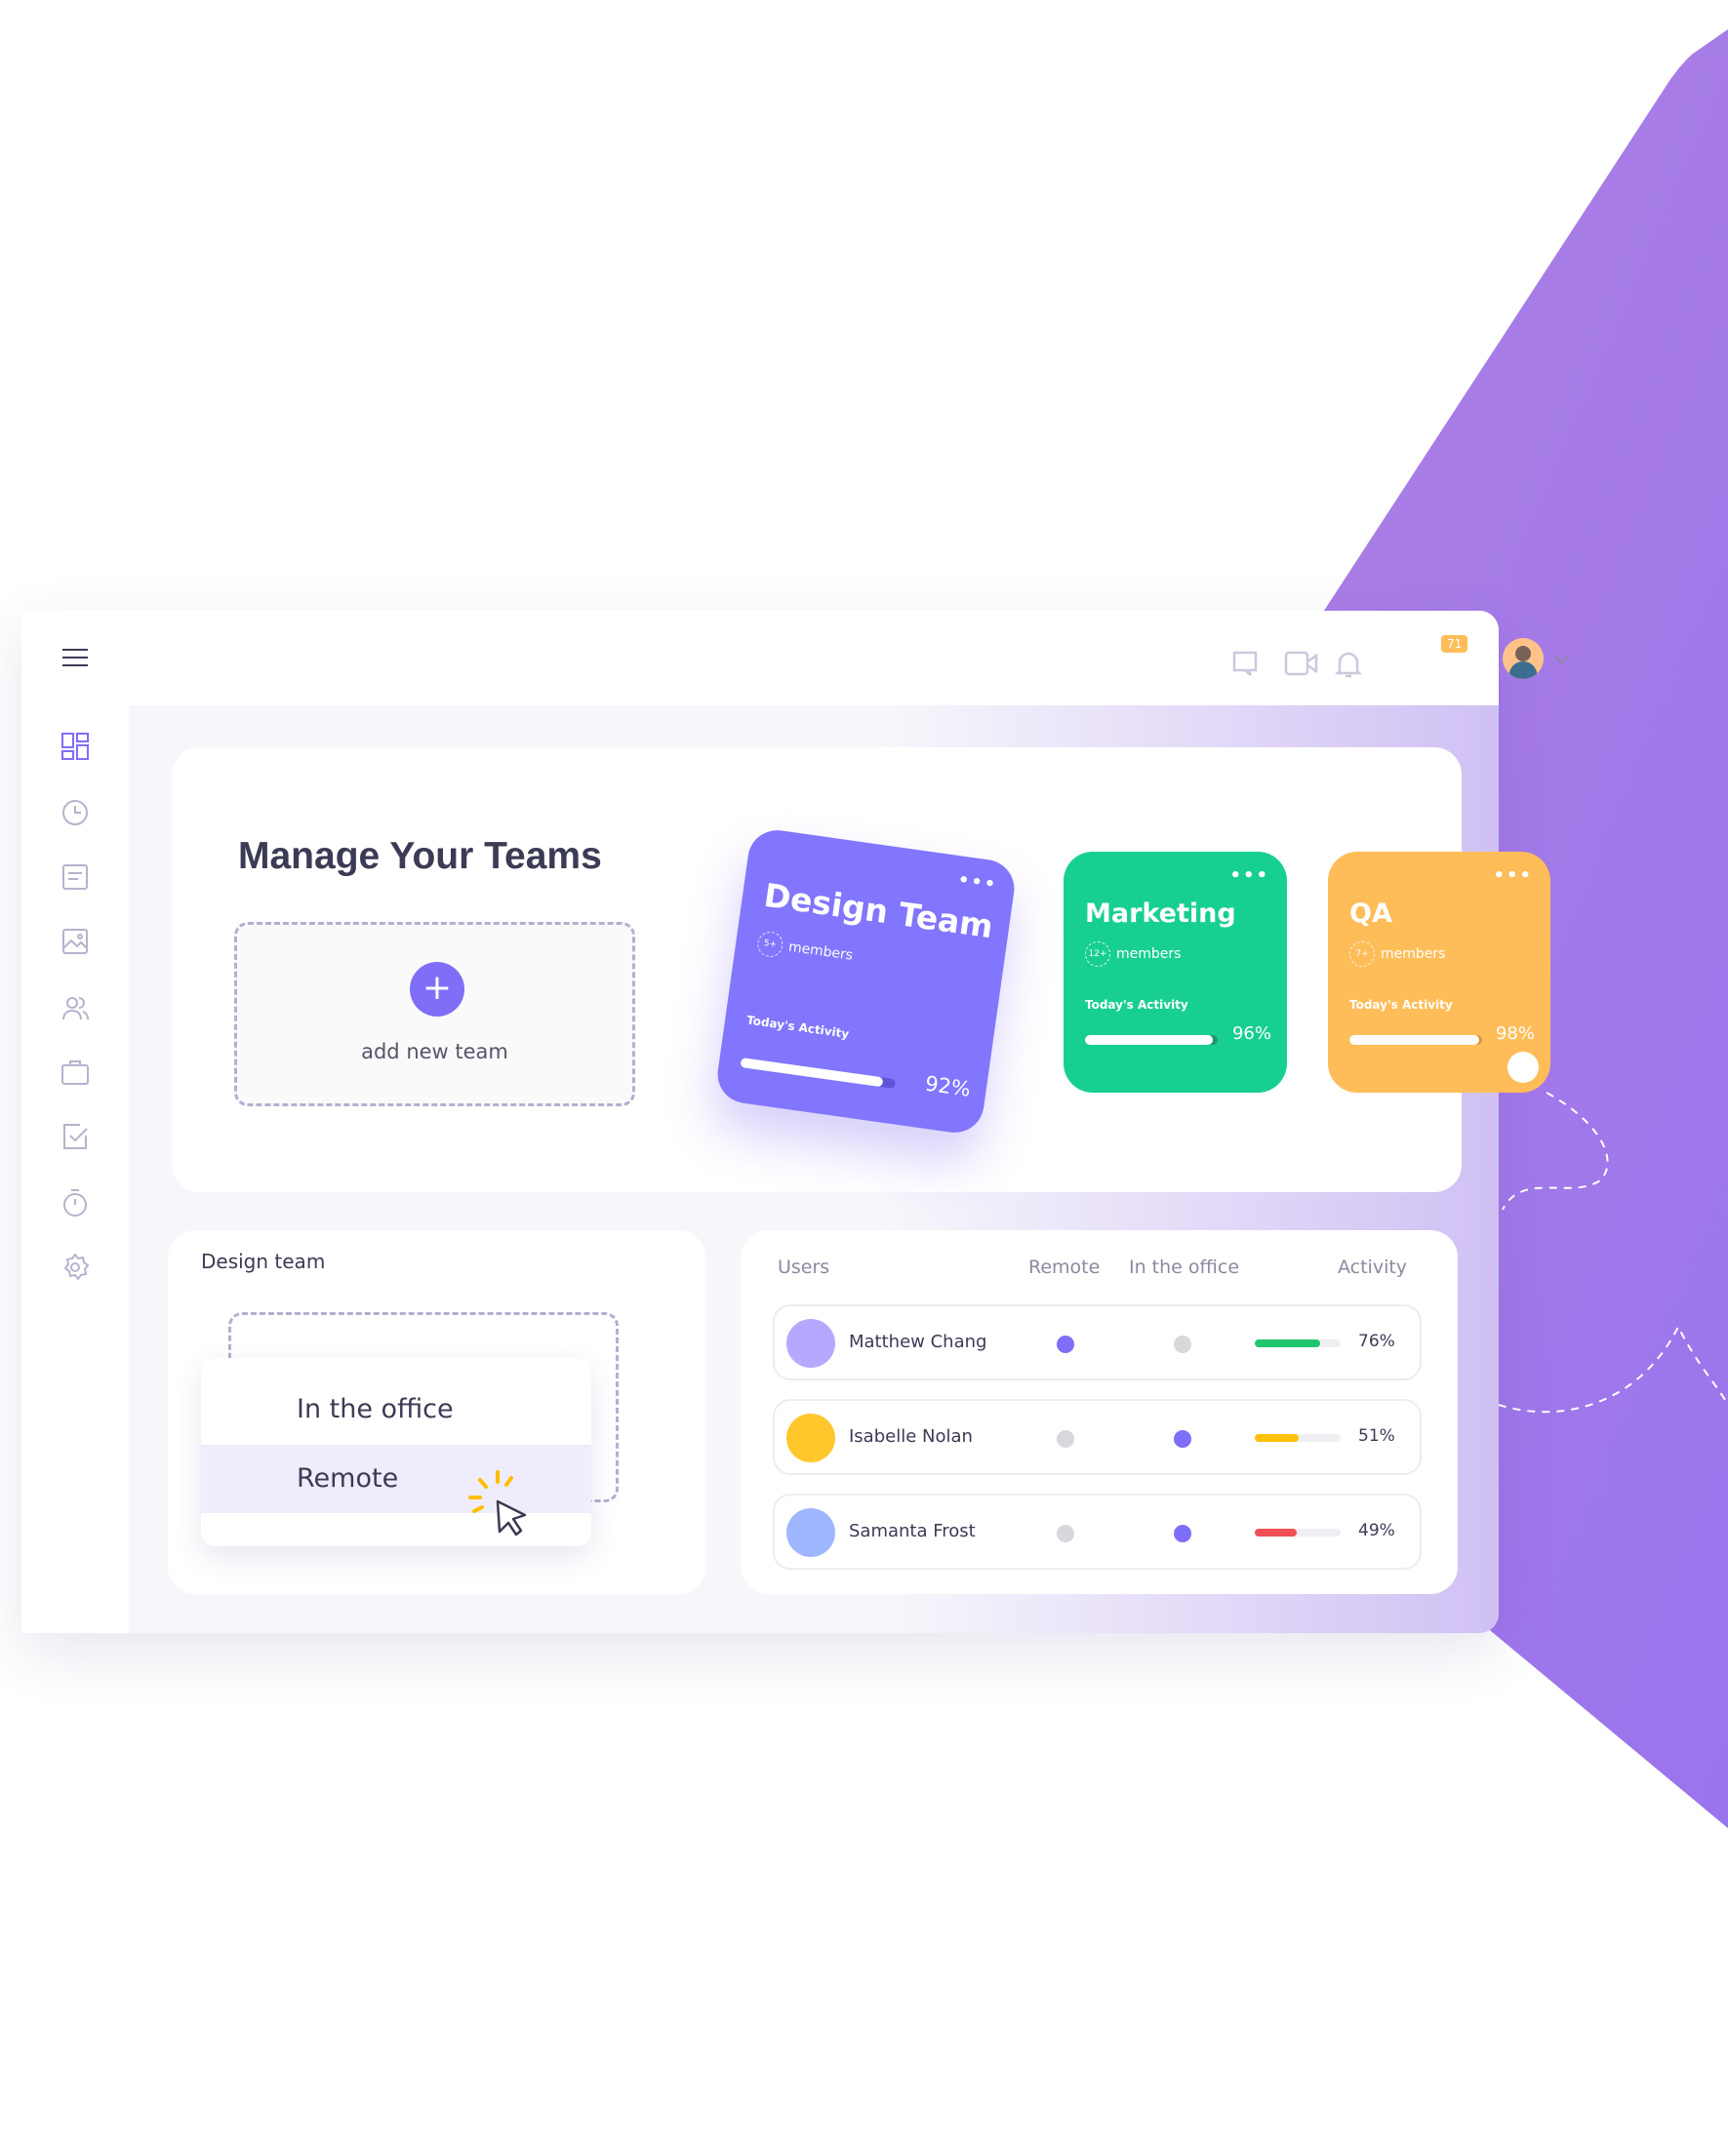 Image resolution: width=1728 pixels, height=2156 pixels. Describe the element at coordinates (1370, 913) in the screenshot. I see `team-name: QA` at that location.